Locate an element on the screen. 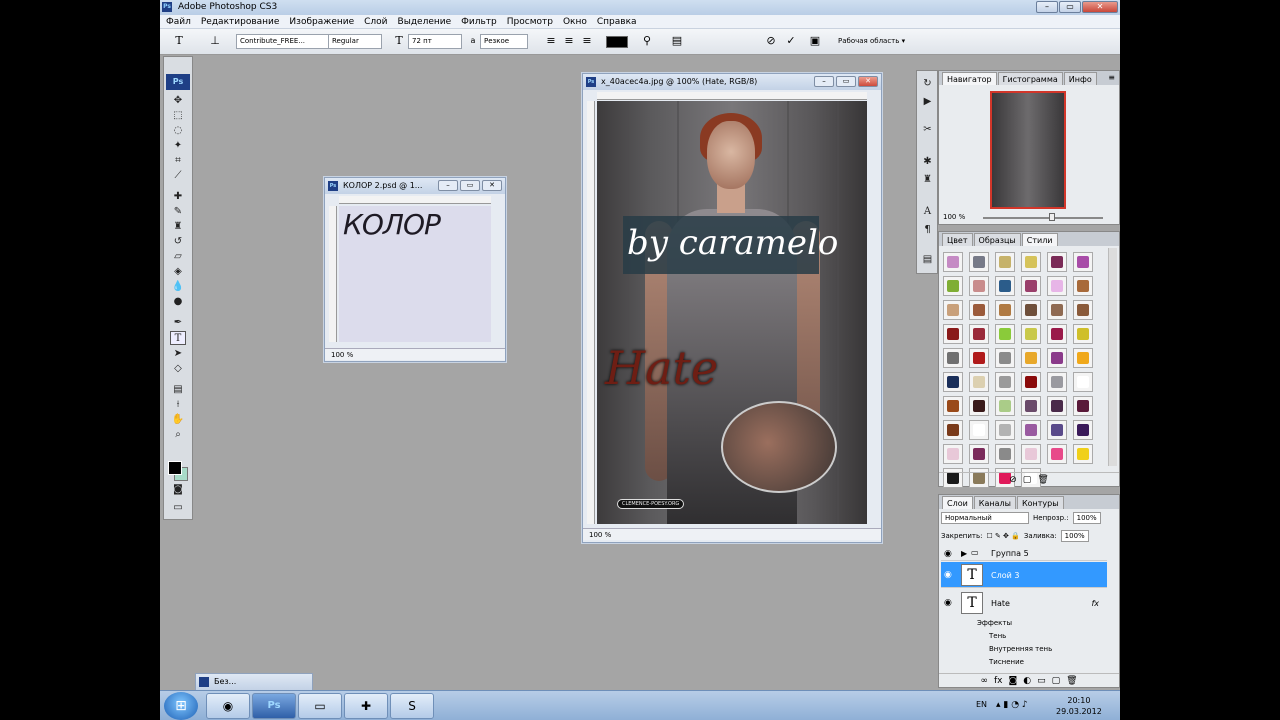 This screenshot has width=1280, height=720. blend-mode-select: Нормальный is located at coordinates (985, 518).